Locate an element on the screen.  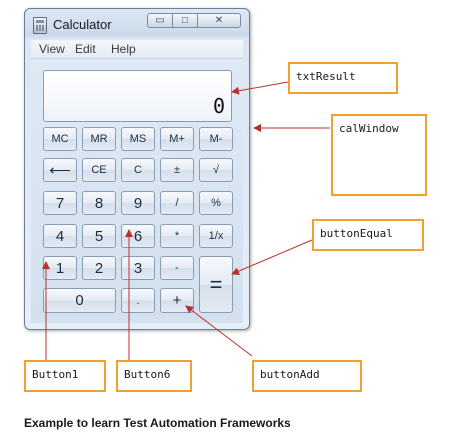
arrow-buttonadd is located at coordinates (219, 331).